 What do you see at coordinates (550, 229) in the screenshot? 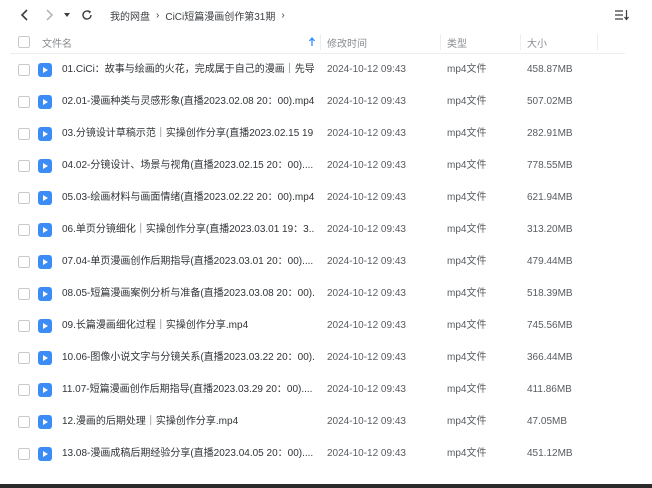
I see `file-size: 313.20MB` at bounding box center [550, 229].